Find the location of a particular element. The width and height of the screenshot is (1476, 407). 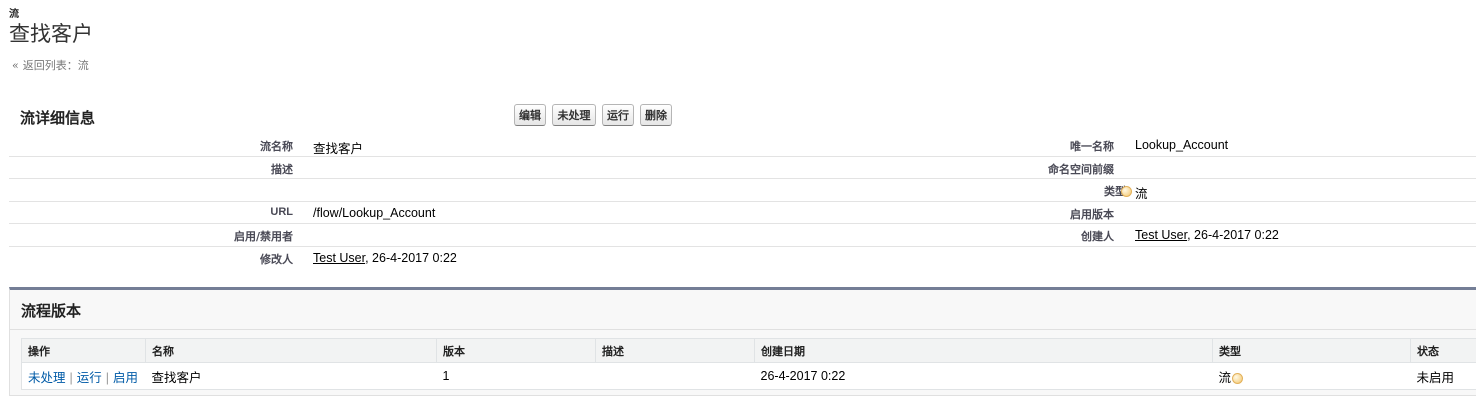

type-value: 流 is located at coordinates (1141, 194).